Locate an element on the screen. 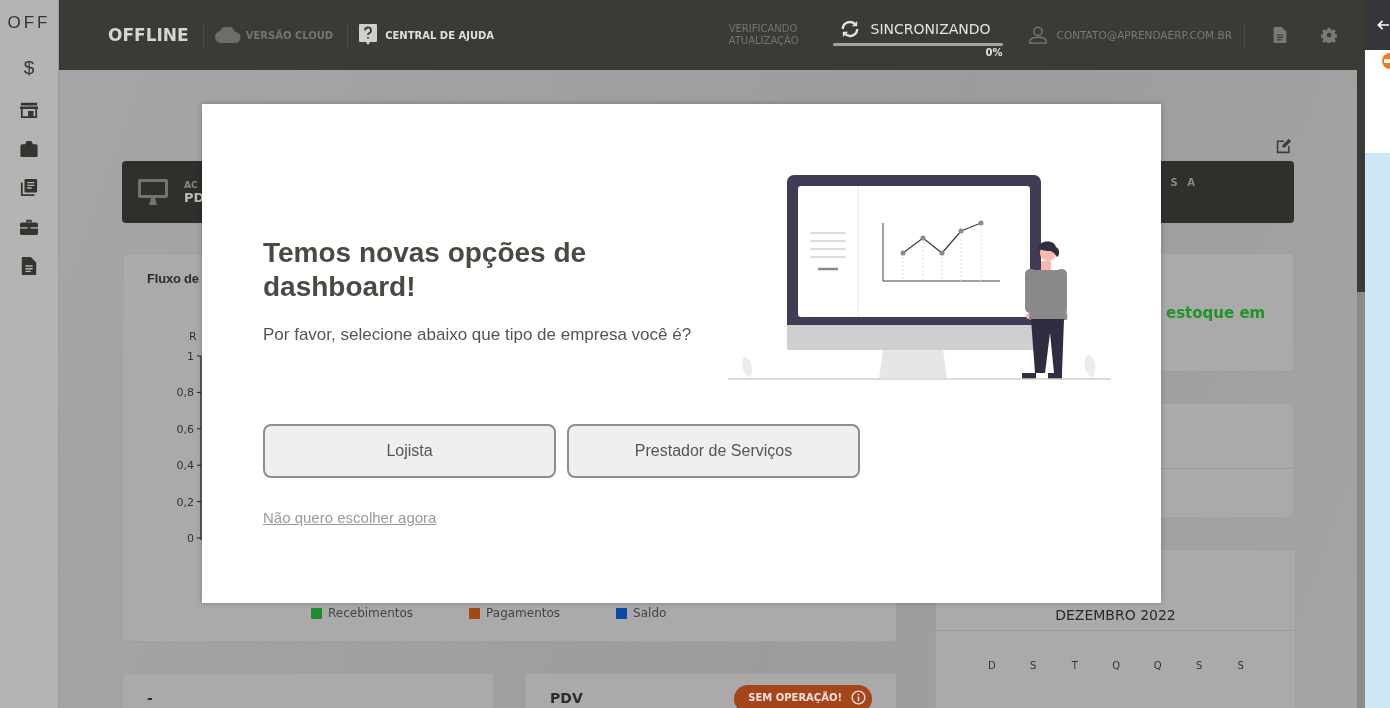 The image size is (1390, 708). update-status: VERIFICANDO ATUALIZAÇÃO is located at coordinates (763, 35).